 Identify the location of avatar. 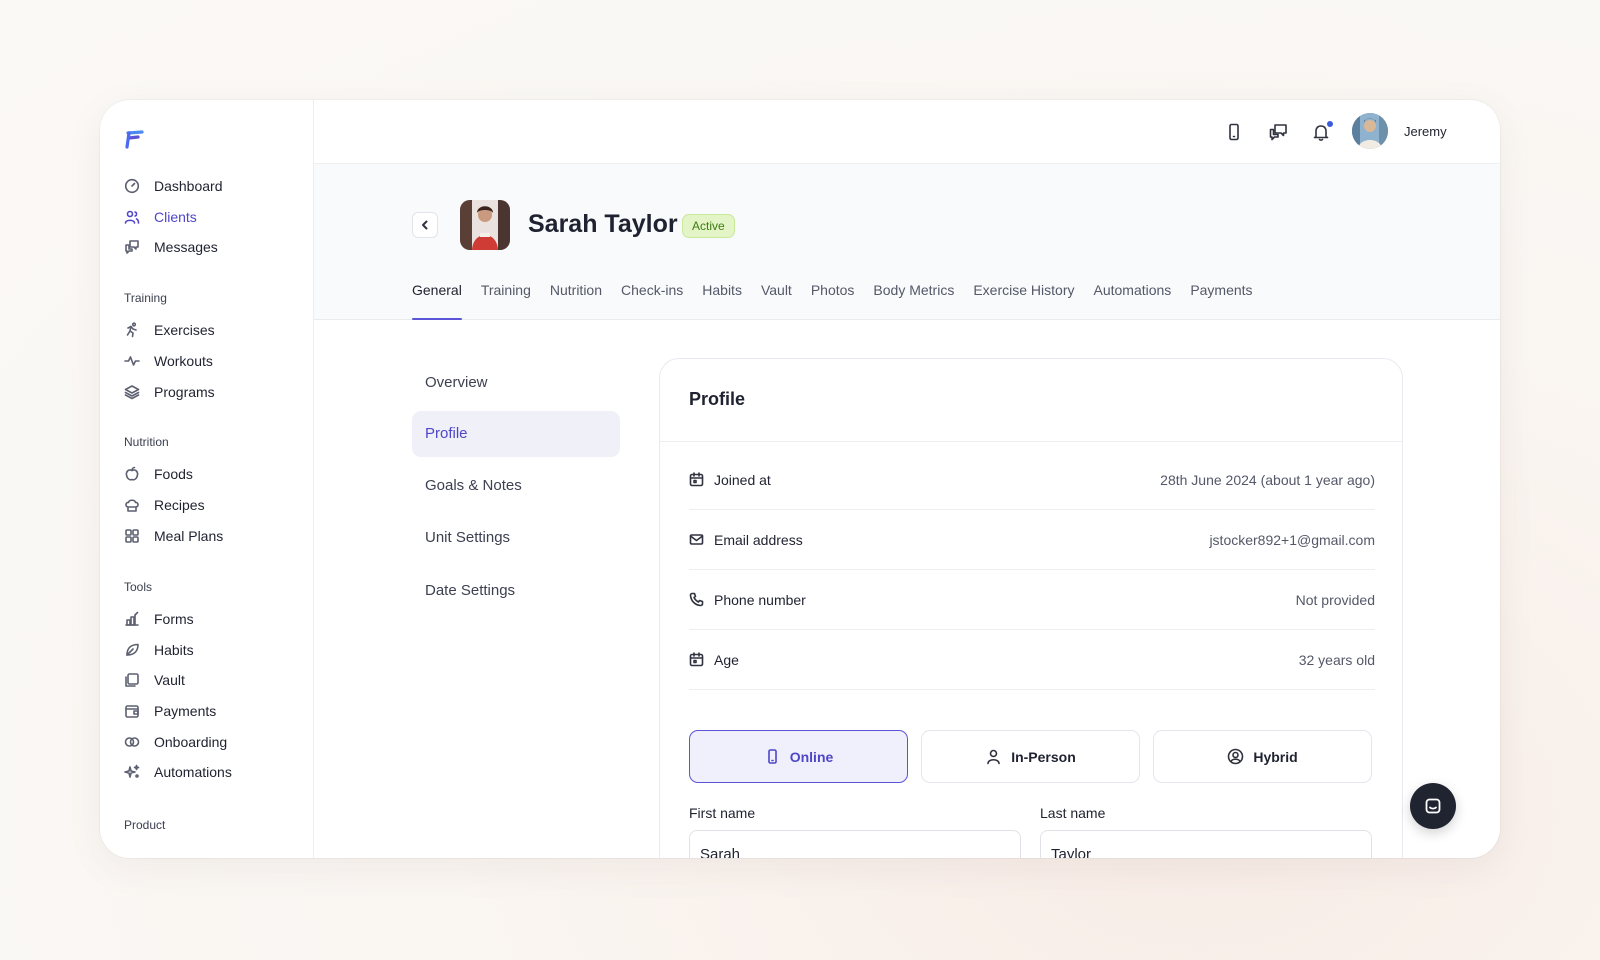
(1370, 131).